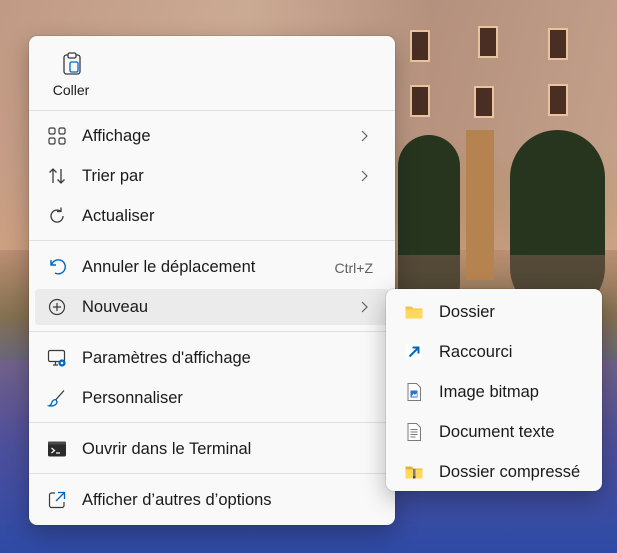 The width and height of the screenshot is (617, 553). What do you see at coordinates (414, 312) in the screenshot?
I see `folder-icon` at bounding box center [414, 312].